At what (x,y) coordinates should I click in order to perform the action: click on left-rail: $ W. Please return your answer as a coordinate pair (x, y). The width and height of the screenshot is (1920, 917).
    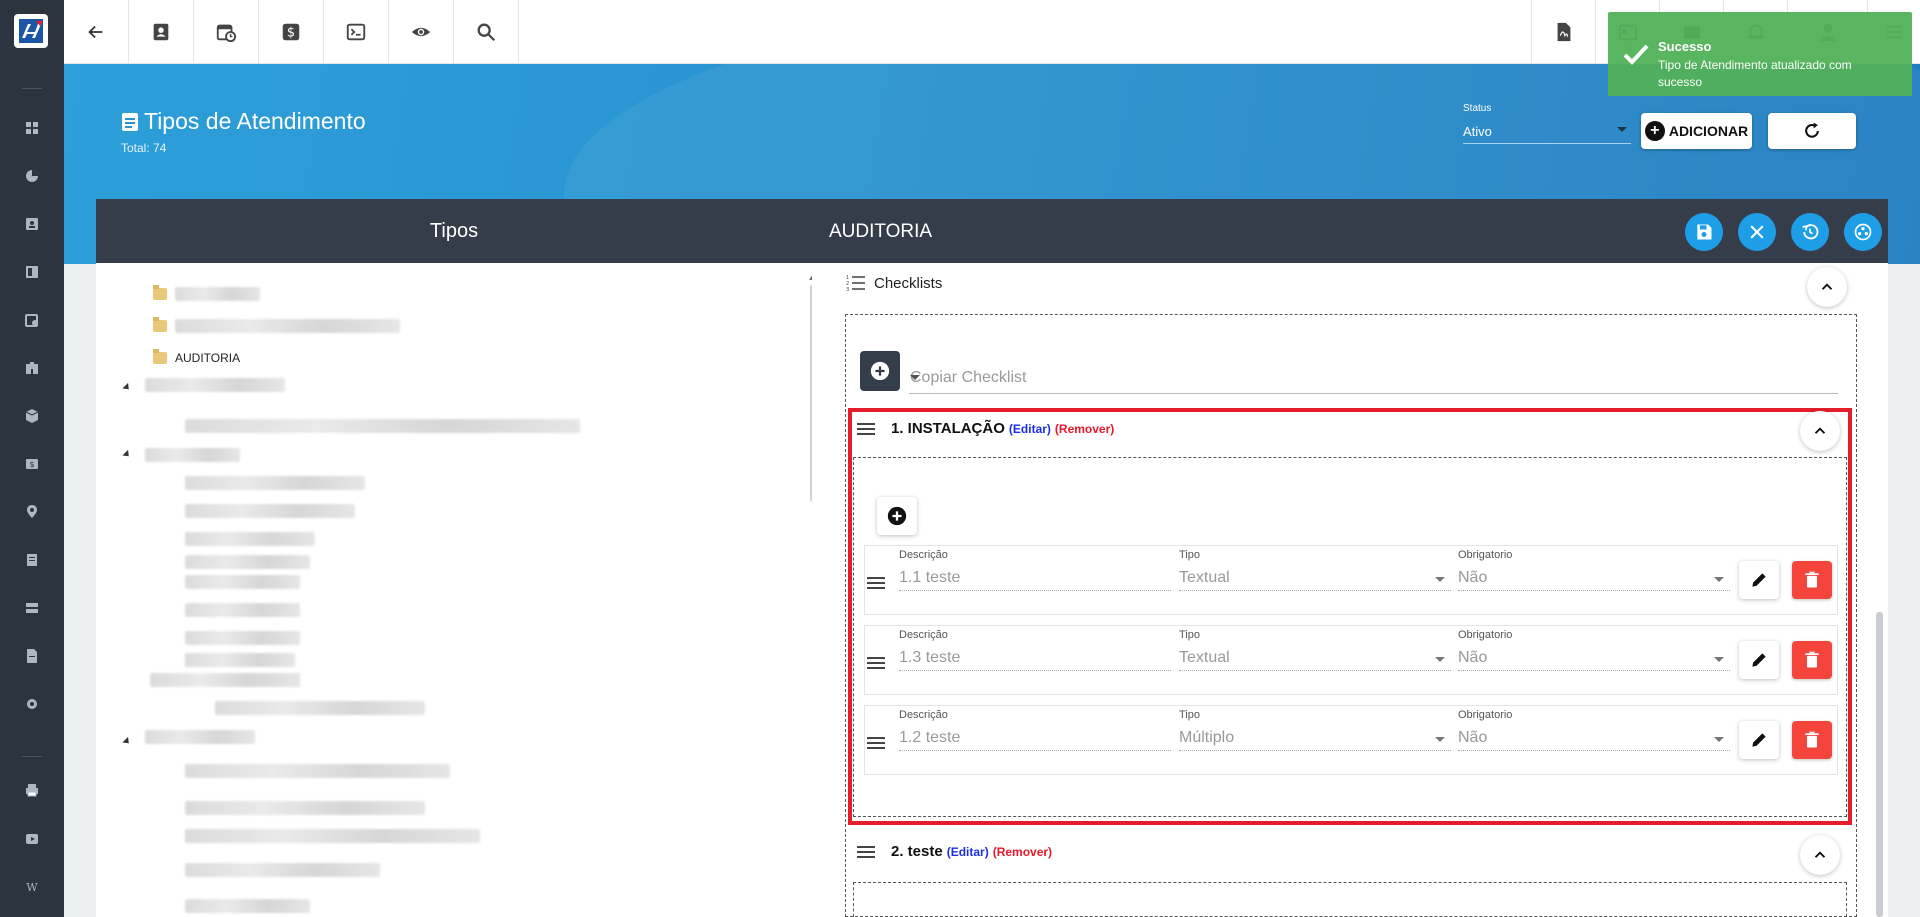
    Looking at the image, I should click on (32, 458).